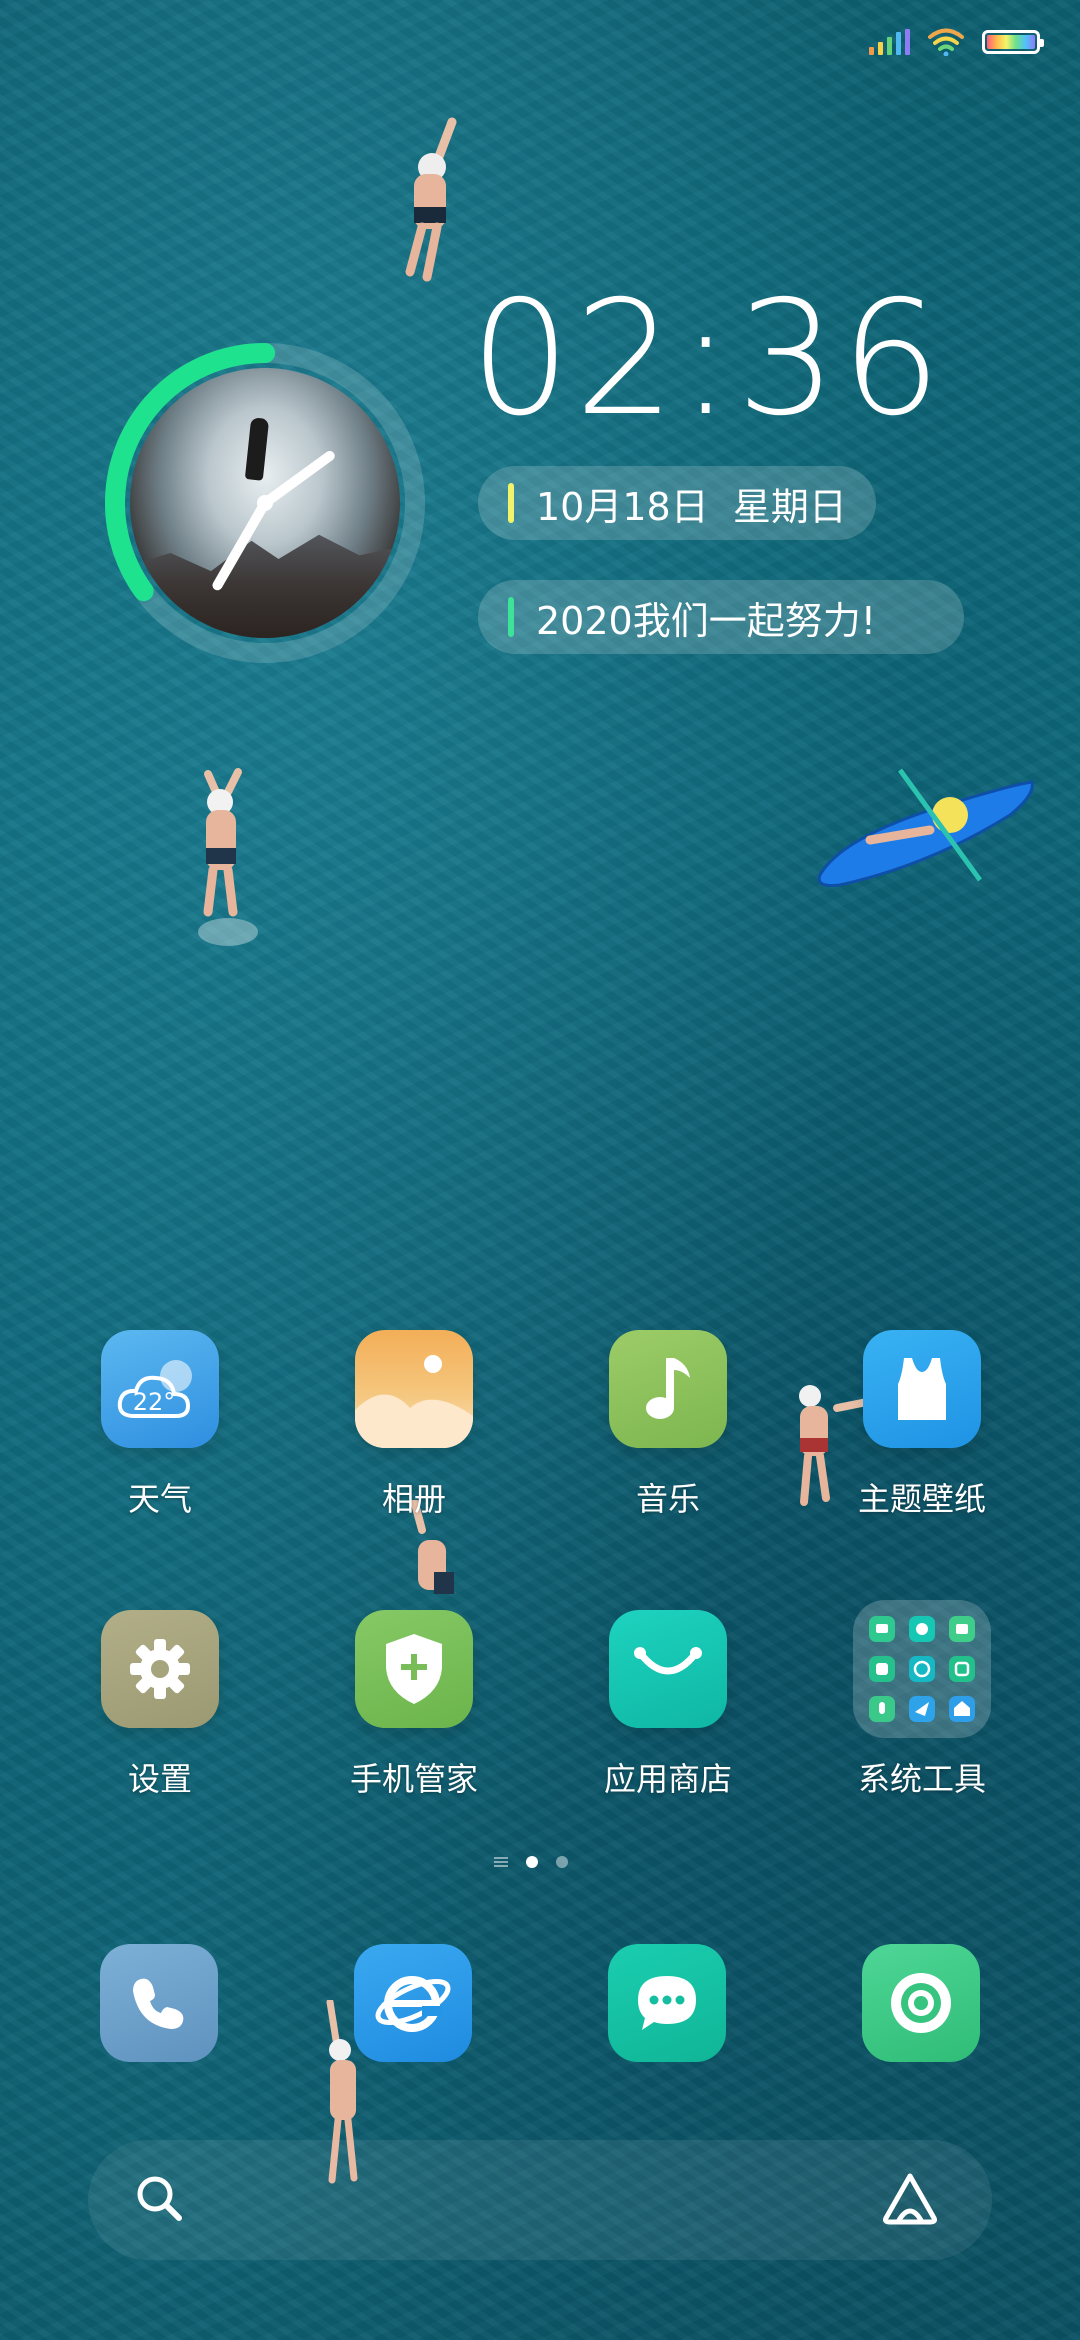 Image resolution: width=1080 pixels, height=2340 pixels. What do you see at coordinates (668, 1669) in the screenshot?
I see `app-store-bag-icon` at bounding box center [668, 1669].